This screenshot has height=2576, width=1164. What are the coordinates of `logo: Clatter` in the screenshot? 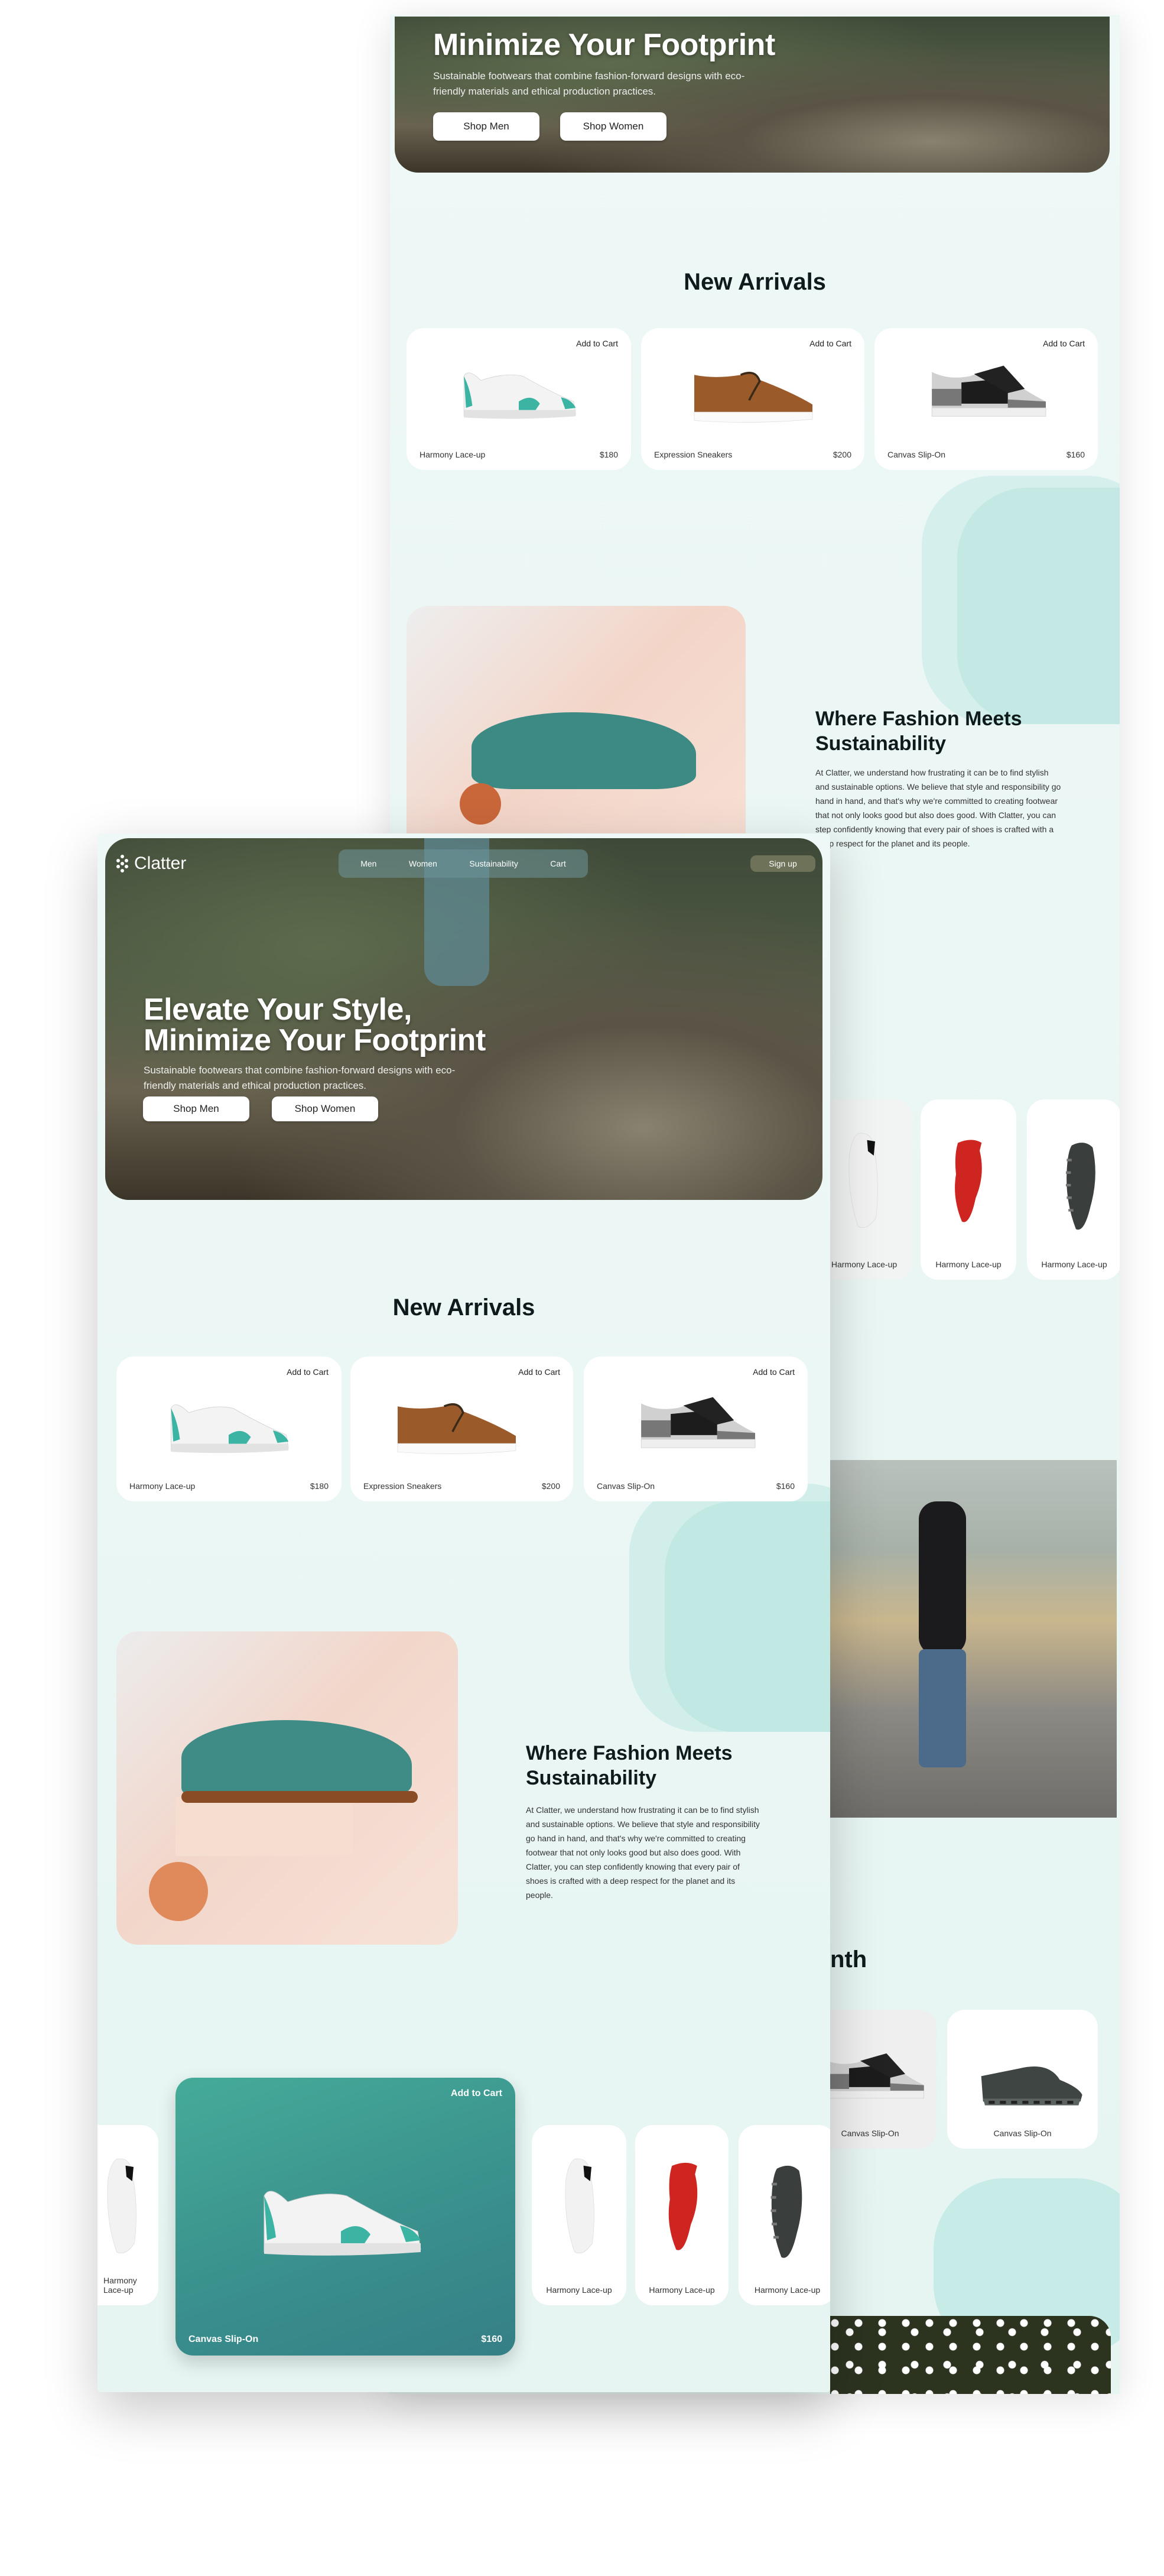 It's located at (150, 864).